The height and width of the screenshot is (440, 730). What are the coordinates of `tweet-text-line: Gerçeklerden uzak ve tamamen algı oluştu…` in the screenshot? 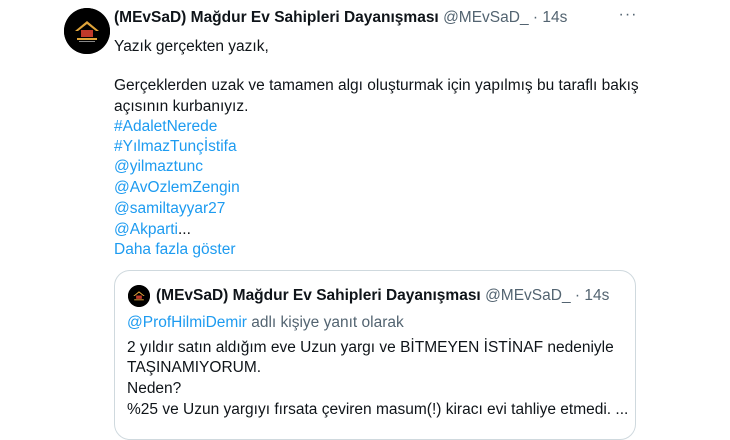 It's located at (376, 85).